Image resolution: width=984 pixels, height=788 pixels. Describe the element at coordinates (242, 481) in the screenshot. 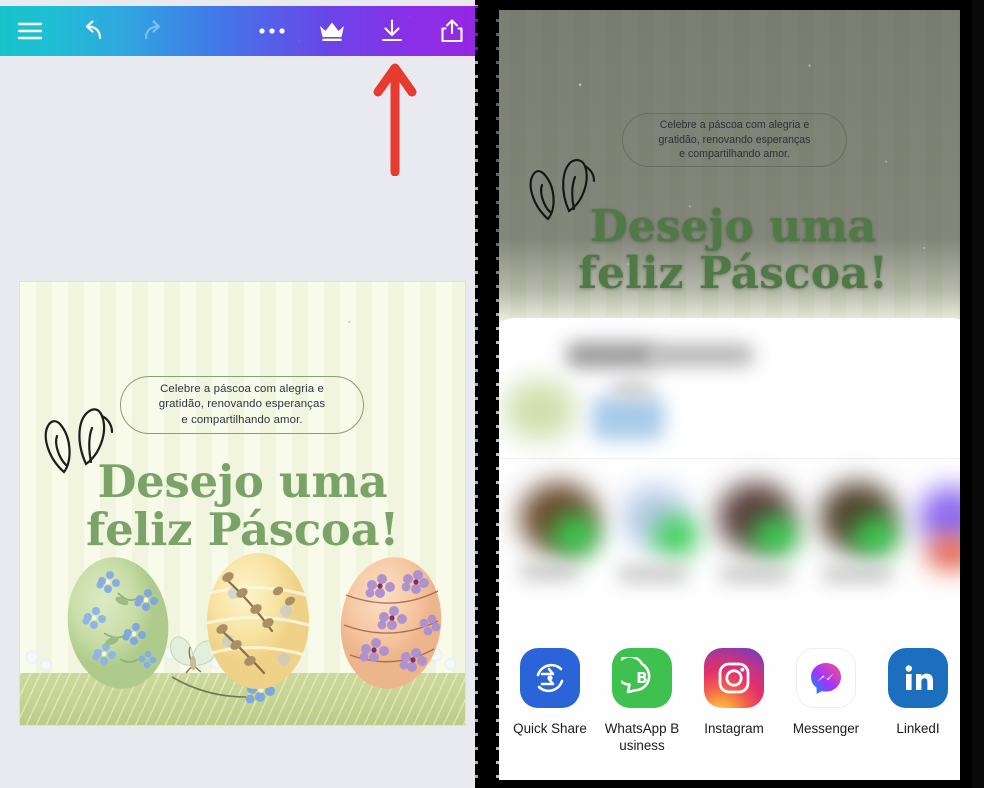

I see `headline-line-1: Desejo uma` at that location.